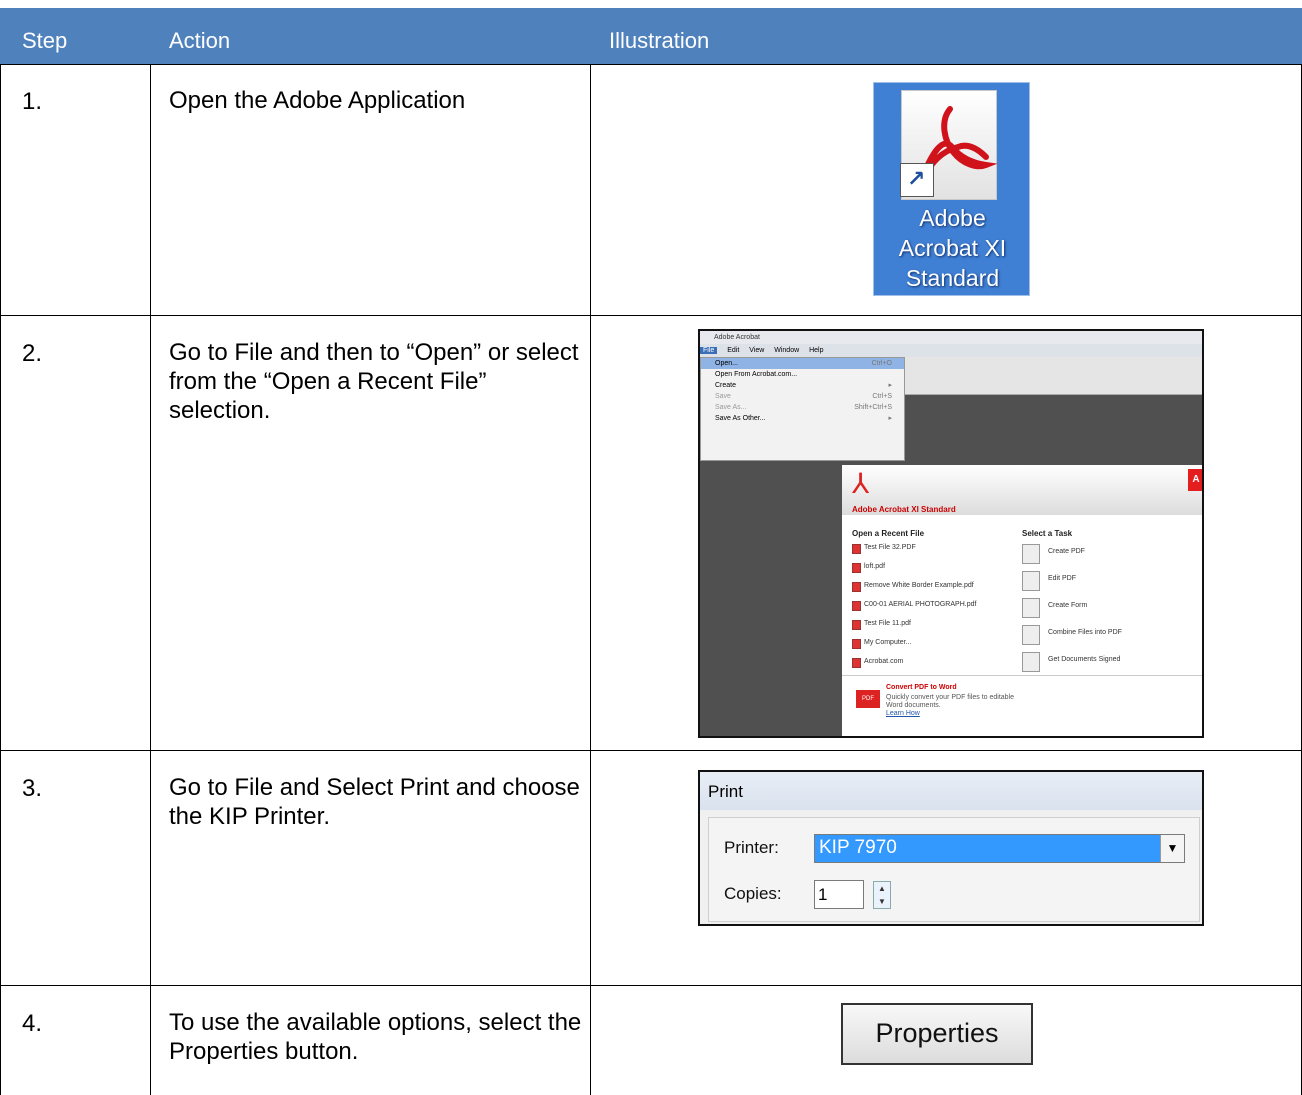  I want to click on recent-file-item: Test File 32.PDF, so click(932, 551).